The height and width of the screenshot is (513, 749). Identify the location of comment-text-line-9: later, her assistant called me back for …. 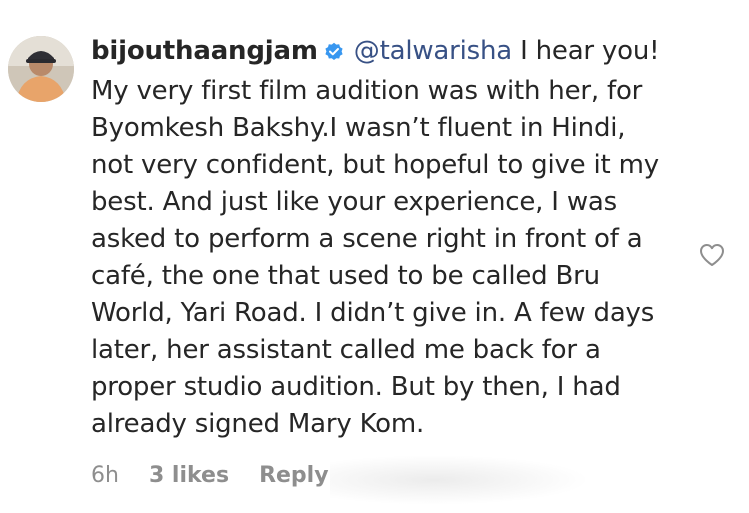
(346, 350).